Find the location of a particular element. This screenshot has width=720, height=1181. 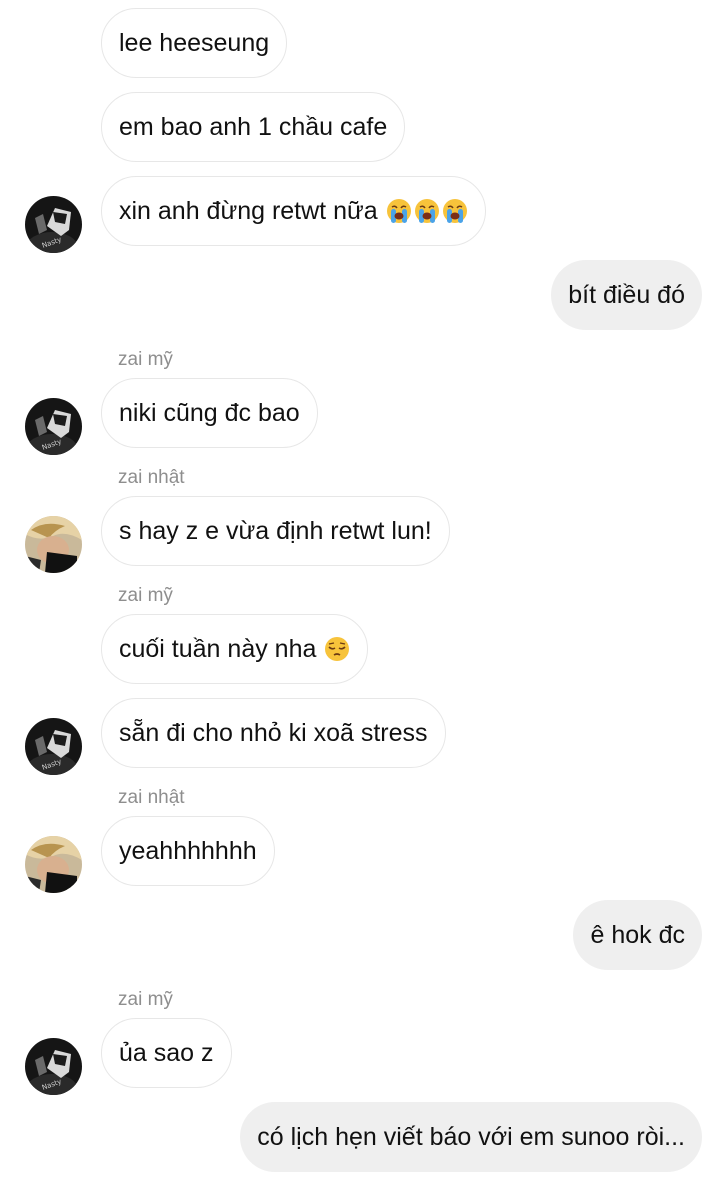

message-text: yeahhhhhhh is located at coordinates (188, 850).